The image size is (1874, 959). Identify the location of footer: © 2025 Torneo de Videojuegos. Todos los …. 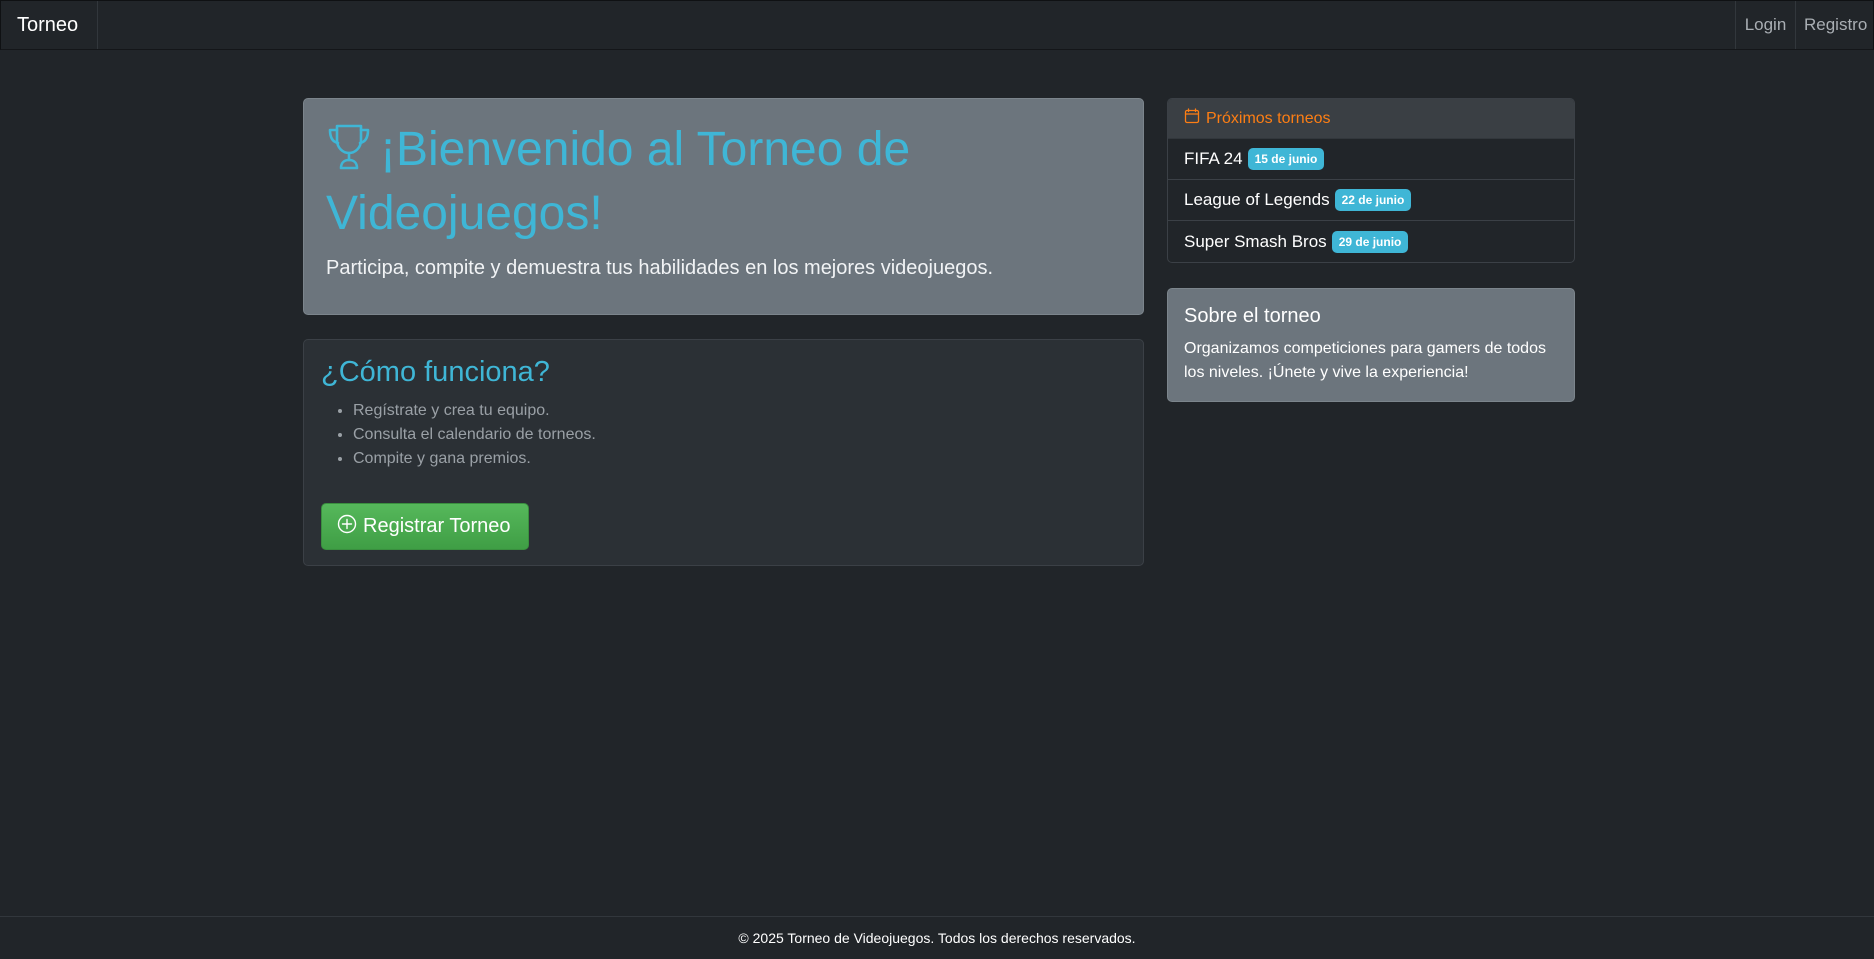
(937, 937).